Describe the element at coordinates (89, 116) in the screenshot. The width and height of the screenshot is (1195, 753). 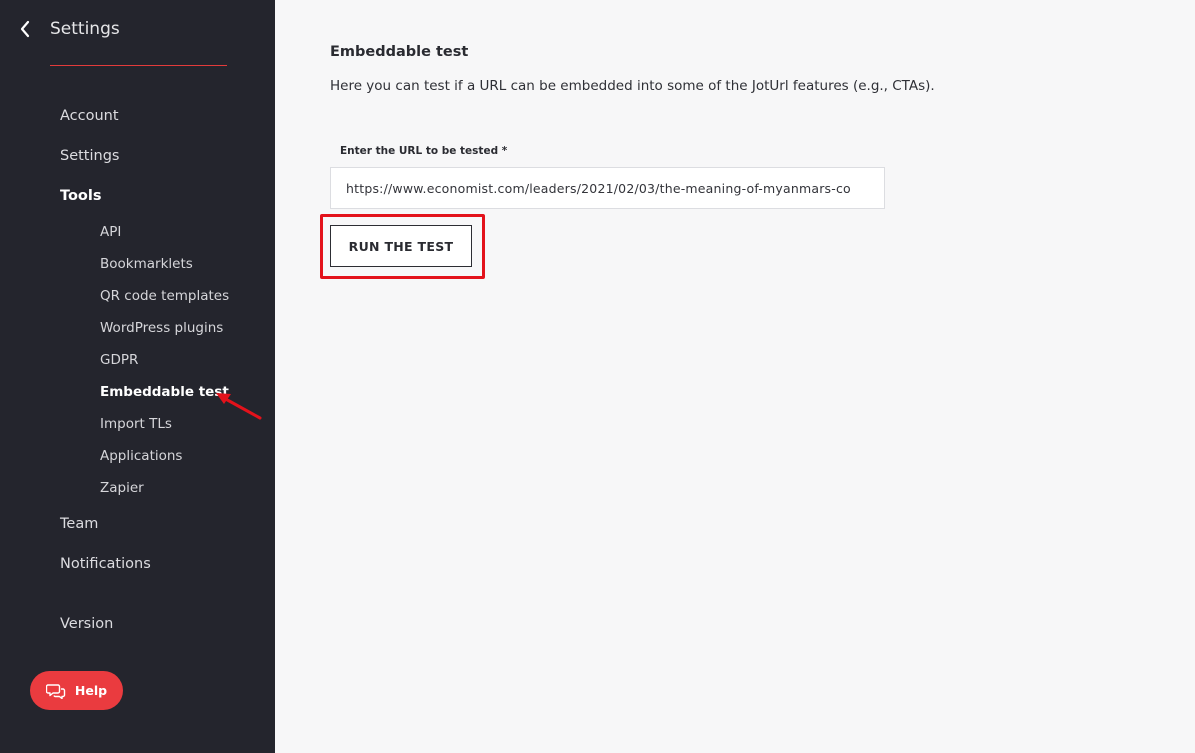
I see `nav-item-account: Account` at that location.